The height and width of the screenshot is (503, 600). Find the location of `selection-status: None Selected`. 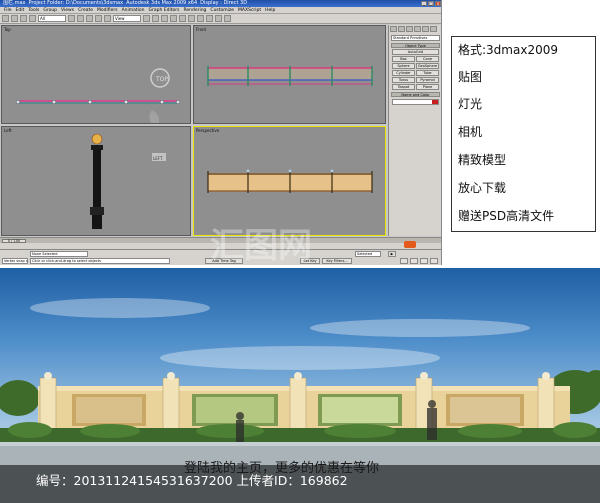

selection-status: None Selected is located at coordinates (59, 254).